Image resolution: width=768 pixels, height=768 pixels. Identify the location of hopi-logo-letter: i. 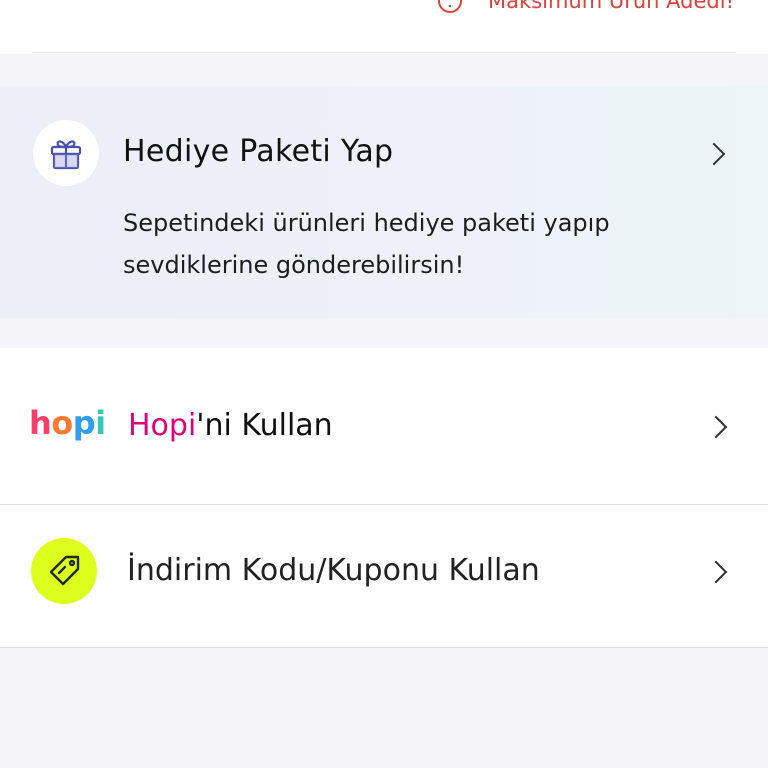
(100, 423).